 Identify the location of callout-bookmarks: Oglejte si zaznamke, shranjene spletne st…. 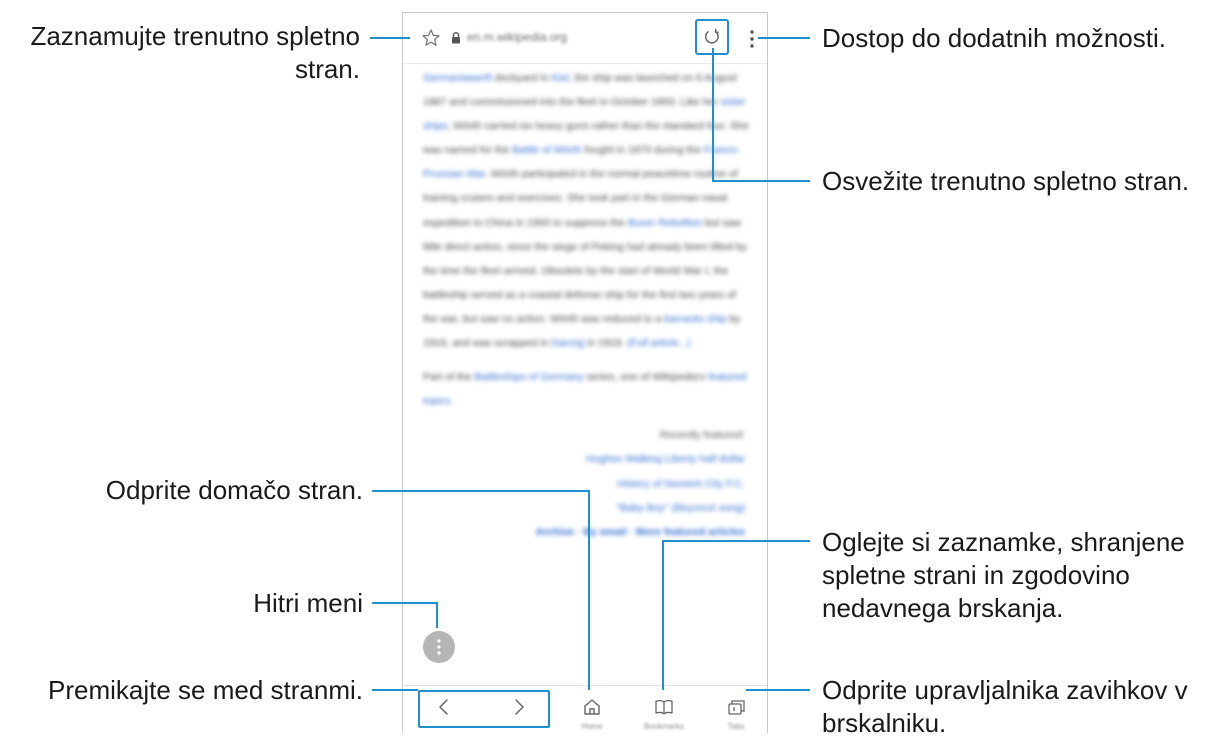
(1003, 575).